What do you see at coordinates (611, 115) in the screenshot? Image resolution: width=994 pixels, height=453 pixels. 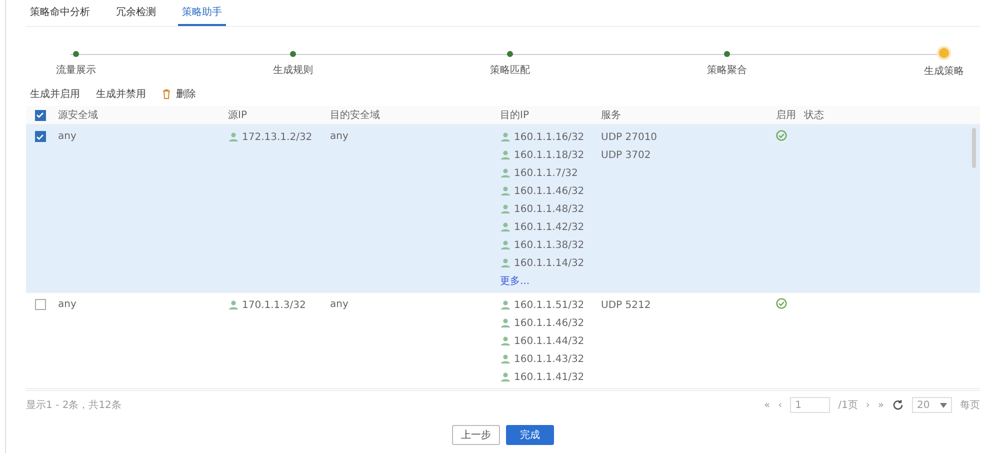 I see `column-header: 服务` at bounding box center [611, 115].